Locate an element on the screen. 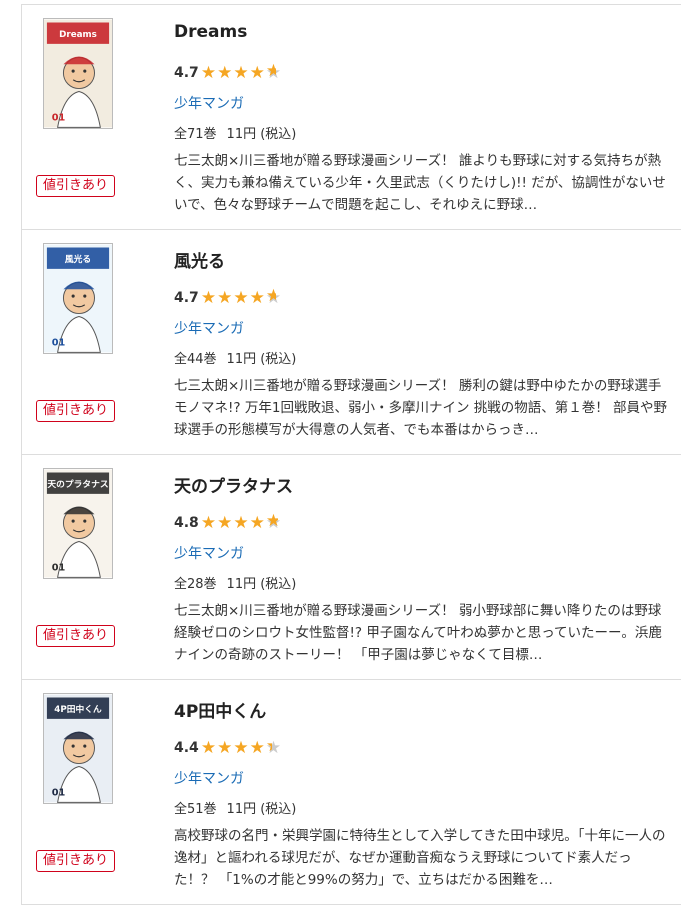 Image resolution: width=681 pixels, height=905 pixels. book-title: 4P田中くん is located at coordinates (220, 709).